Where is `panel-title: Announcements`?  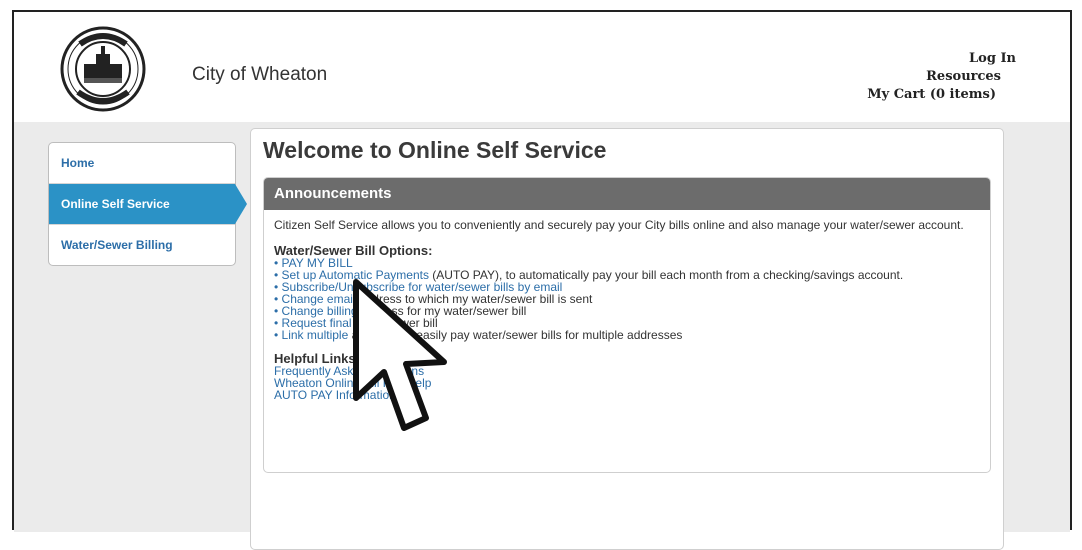 panel-title: Announcements is located at coordinates (627, 194).